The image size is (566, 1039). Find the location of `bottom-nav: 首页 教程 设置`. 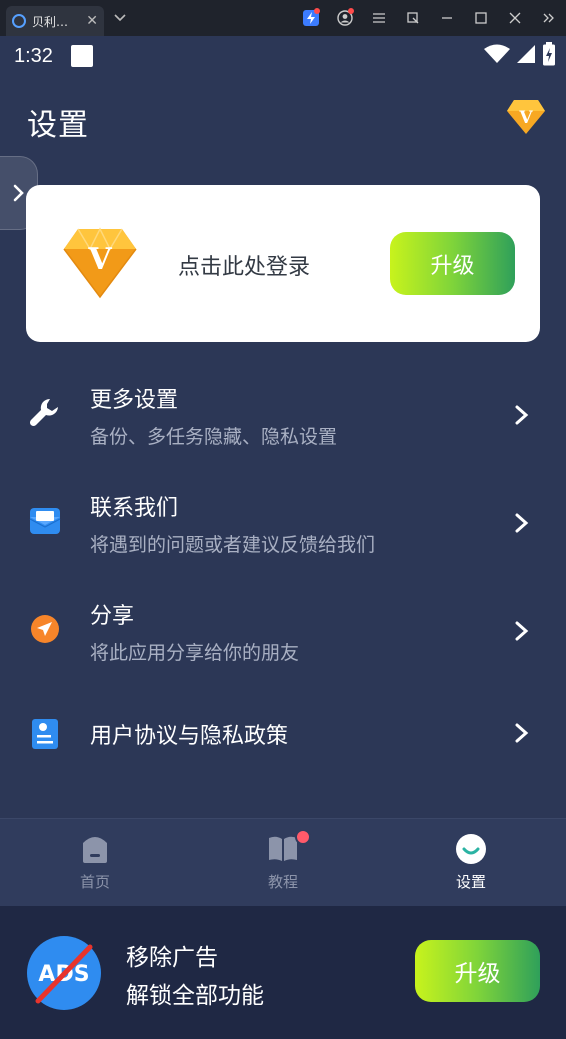

bottom-nav: 首页 教程 设置 is located at coordinates (283, 862).